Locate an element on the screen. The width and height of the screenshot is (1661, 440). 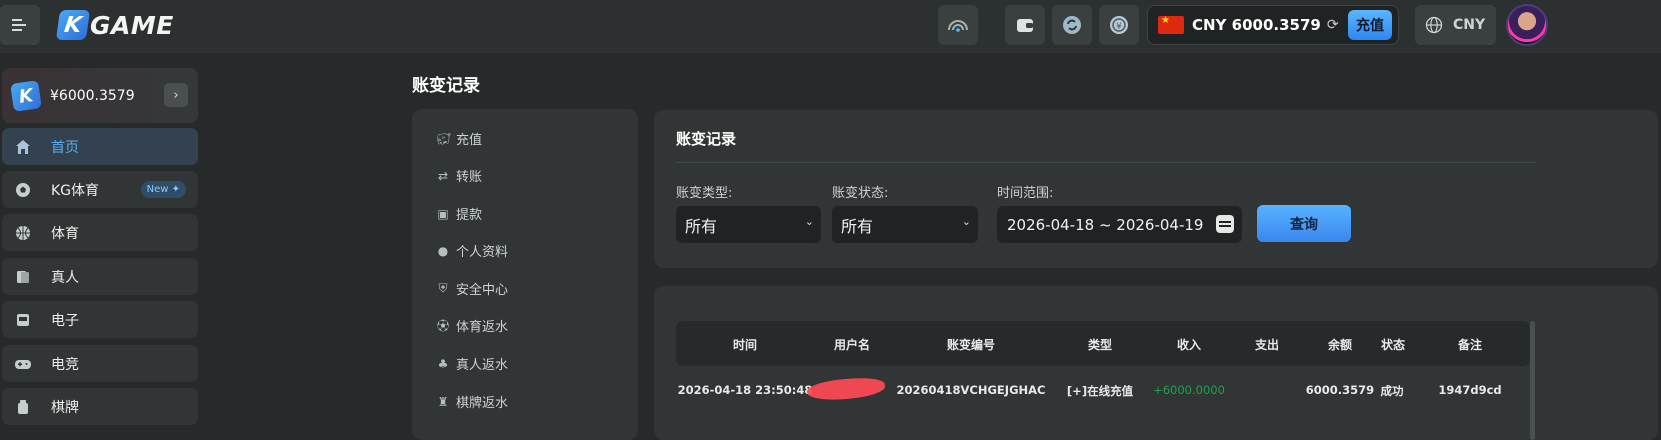
poker-chips-icon: ♣ is located at coordinates (443, 363).